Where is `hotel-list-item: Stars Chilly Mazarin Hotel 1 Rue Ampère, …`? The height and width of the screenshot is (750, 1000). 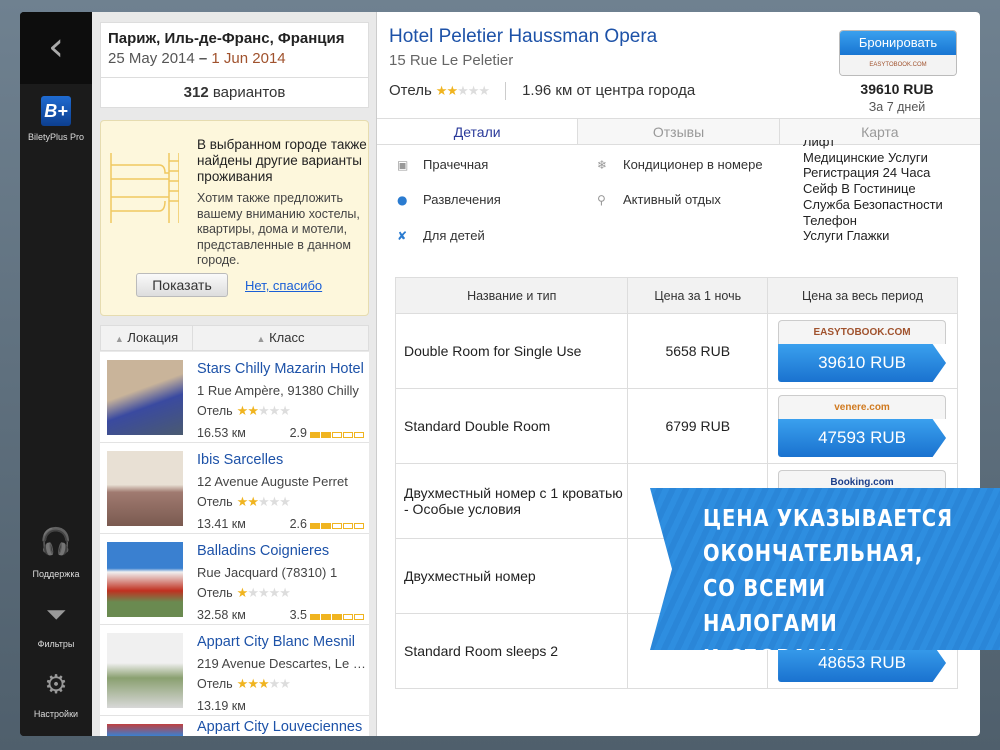 hotel-list-item: Stars Chilly Mazarin Hotel 1 Rue Ampère, … is located at coordinates (234, 397).